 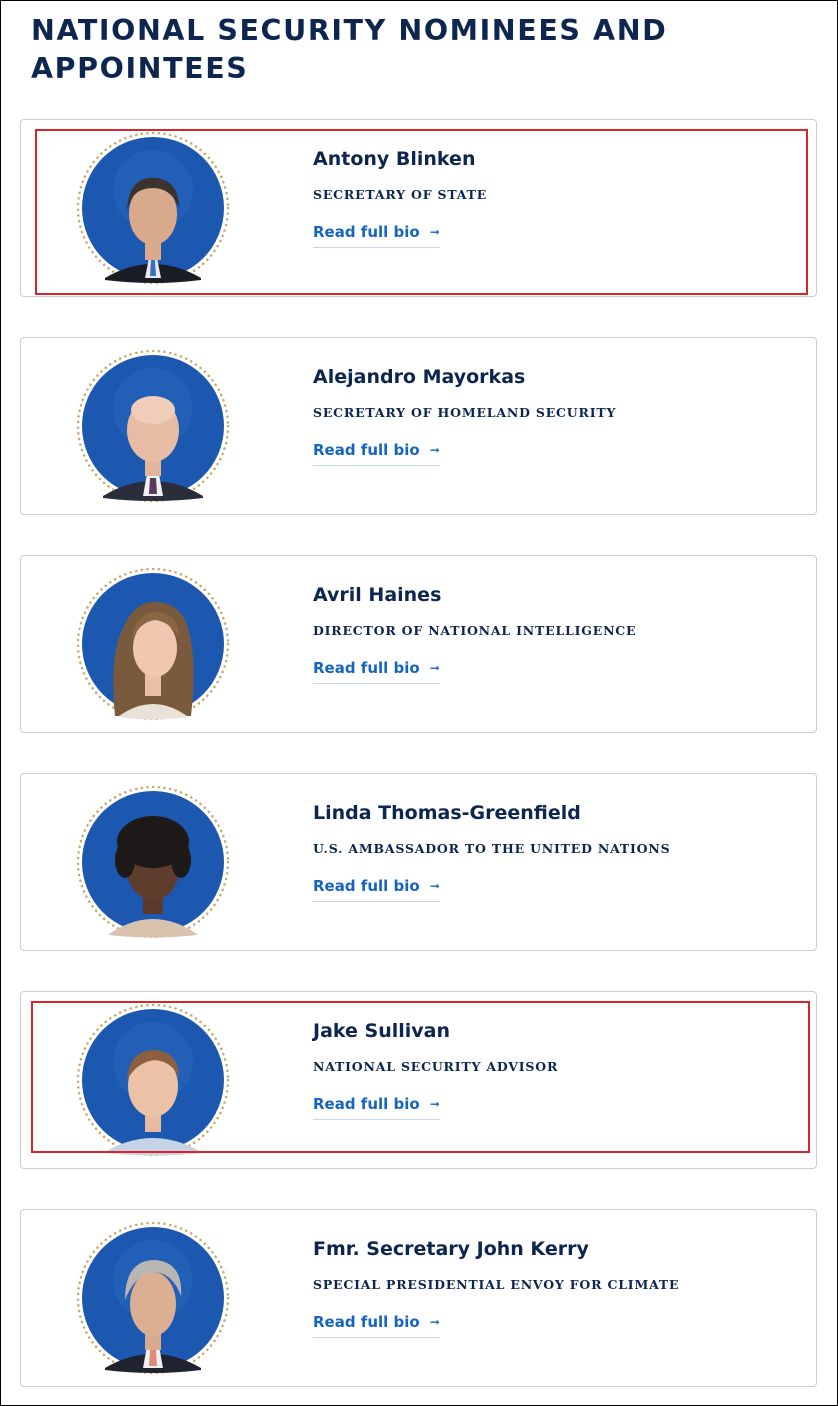 What do you see at coordinates (496, 1284) in the screenshot?
I see `person-title: SPECIAL PRESIDENTIAL ENVOY FOR CLIMATE` at bounding box center [496, 1284].